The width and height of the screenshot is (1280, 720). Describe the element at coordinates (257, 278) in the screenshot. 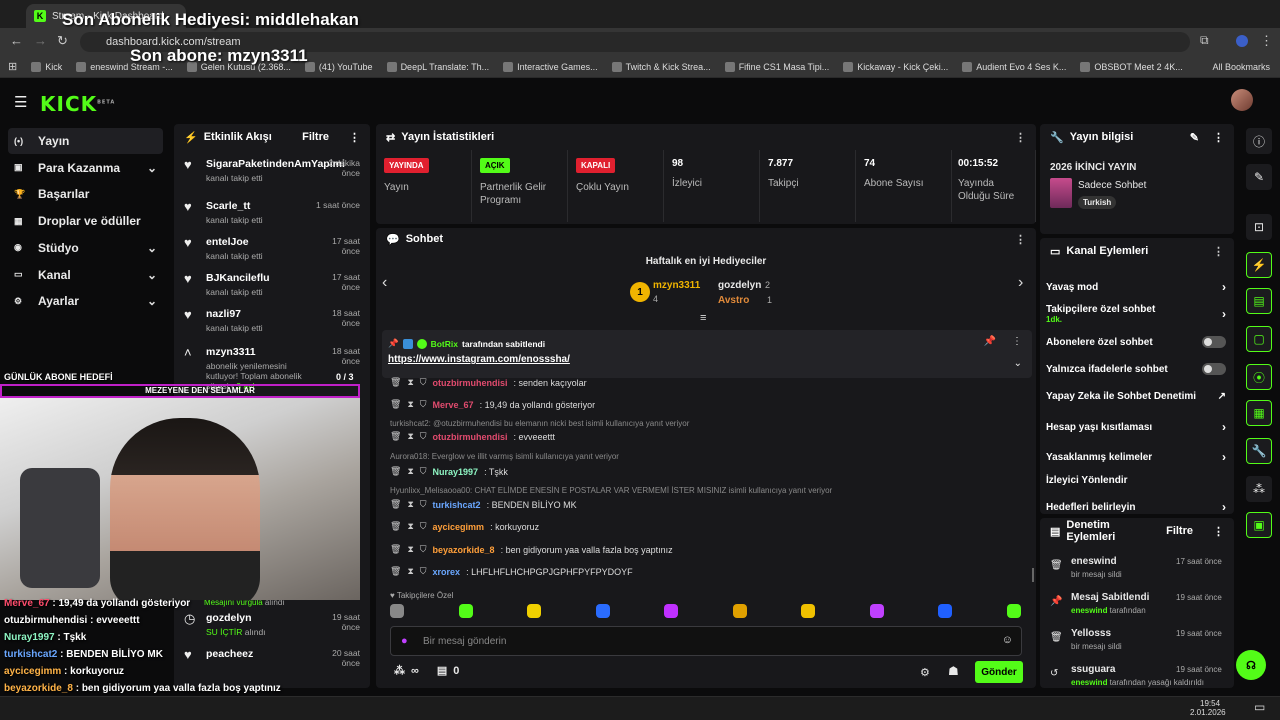

I see `activity-user: BJKancileflu` at that location.